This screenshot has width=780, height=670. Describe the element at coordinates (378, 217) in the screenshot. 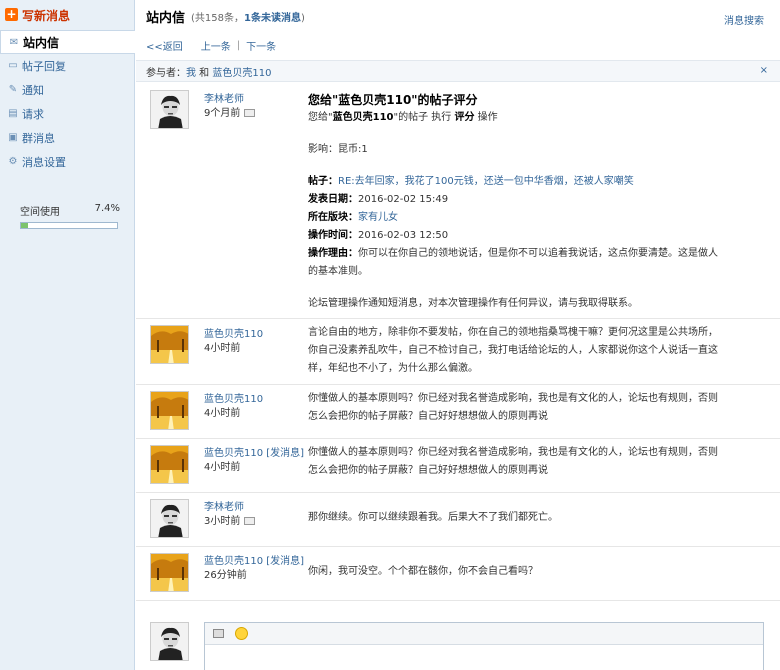

I see `board-link: 家有儿女` at that location.